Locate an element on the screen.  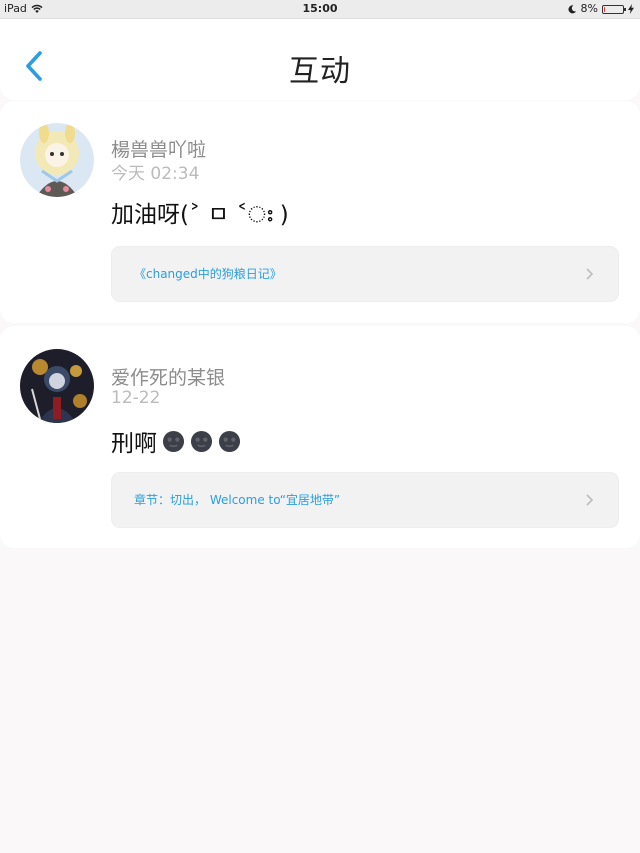
chapter-link: 《changed中的狗粮日记》 is located at coordinates (365, 274).